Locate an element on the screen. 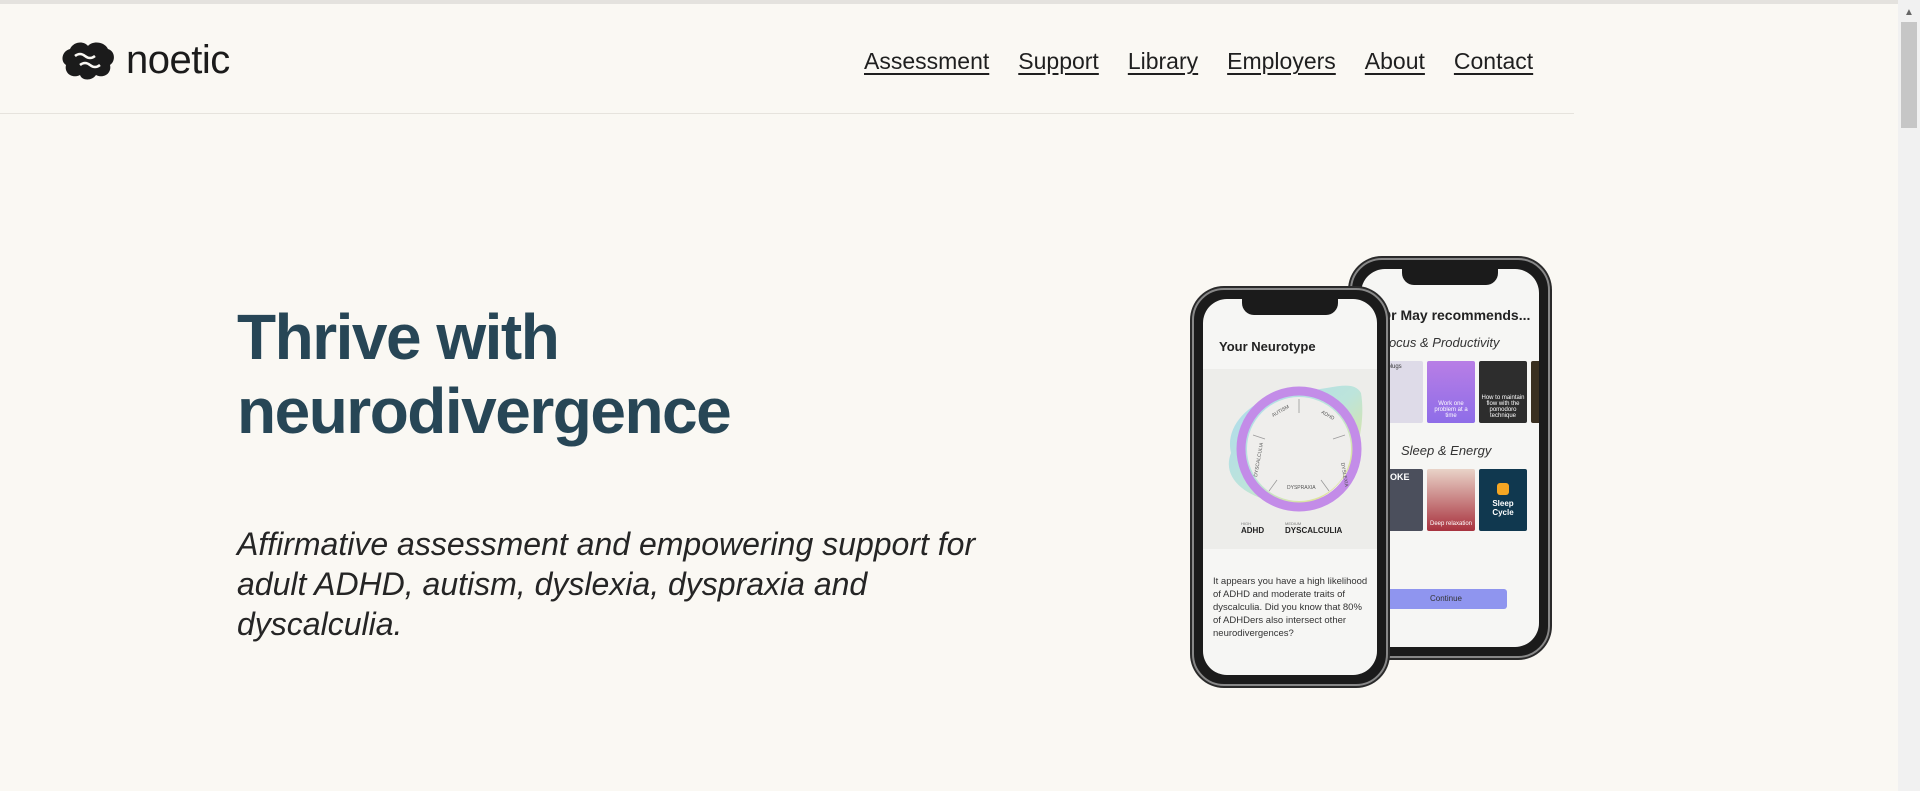  scrollbar-thumb is located at coordinates (1909, 75).